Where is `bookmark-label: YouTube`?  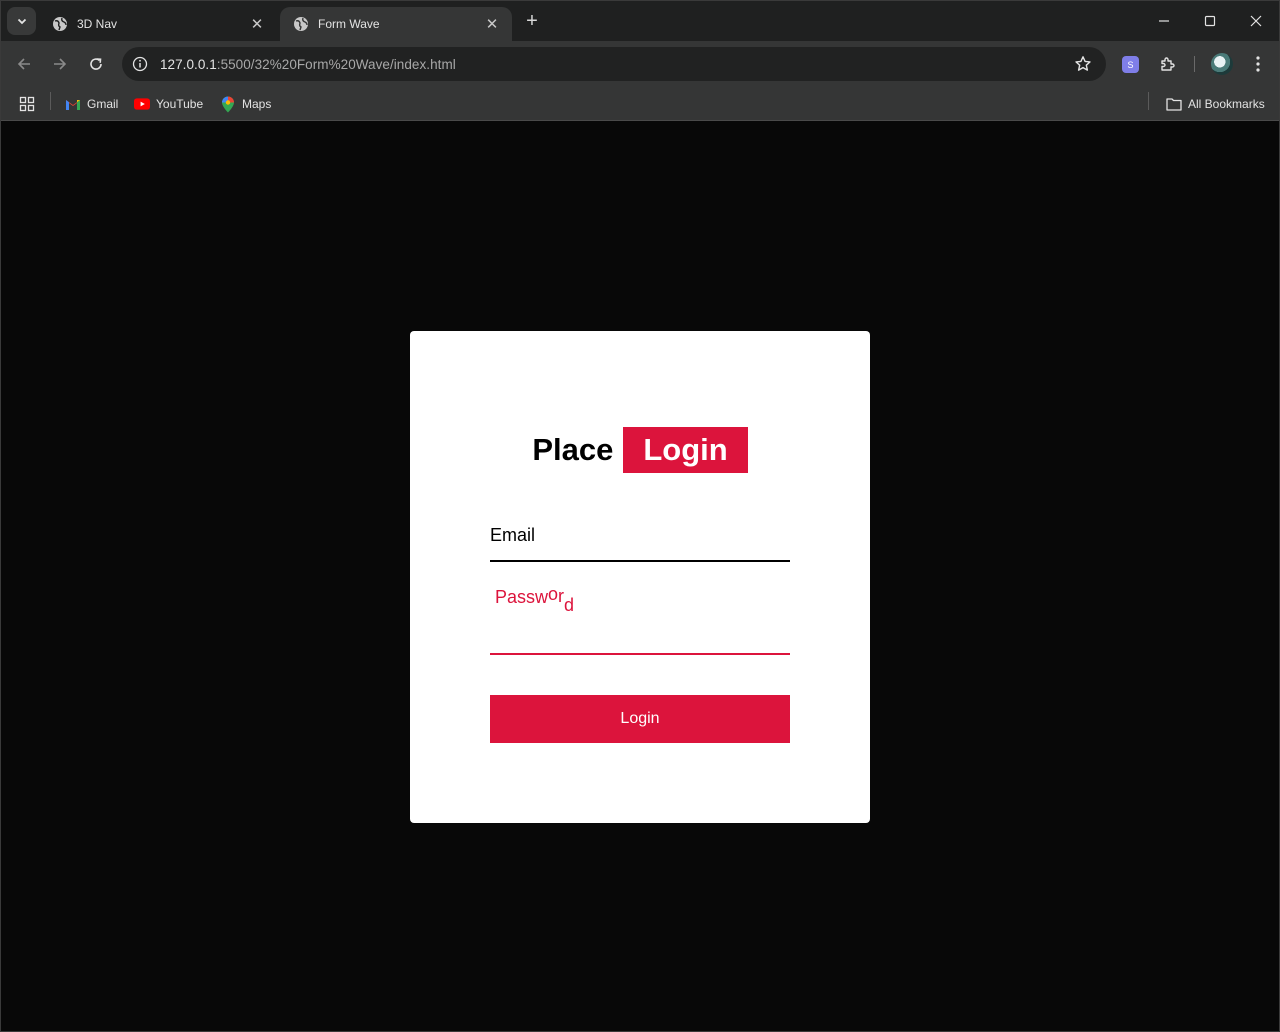
bookmark-label: YouTube is located at coordinates (180, 104).